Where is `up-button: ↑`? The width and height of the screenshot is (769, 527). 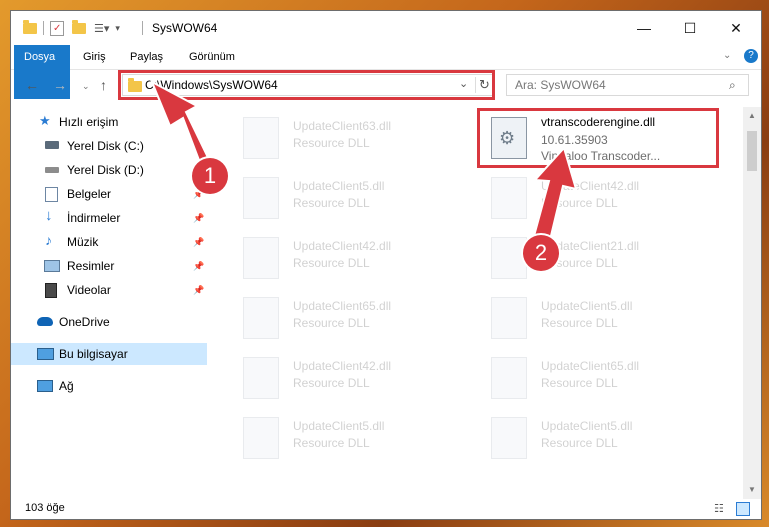 up-button: ↑ is located at coordinates (103, 85).